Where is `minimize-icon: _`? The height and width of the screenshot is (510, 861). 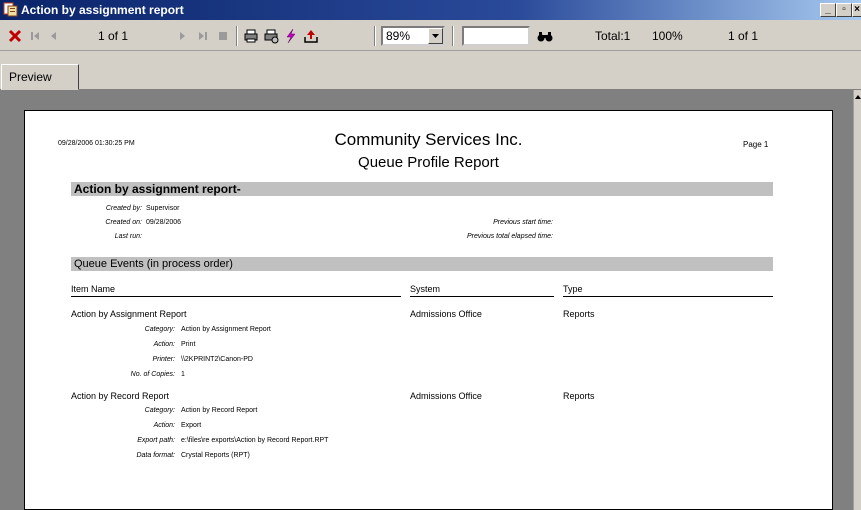
minimize-icon: _ is located at coordinates (828, 9).